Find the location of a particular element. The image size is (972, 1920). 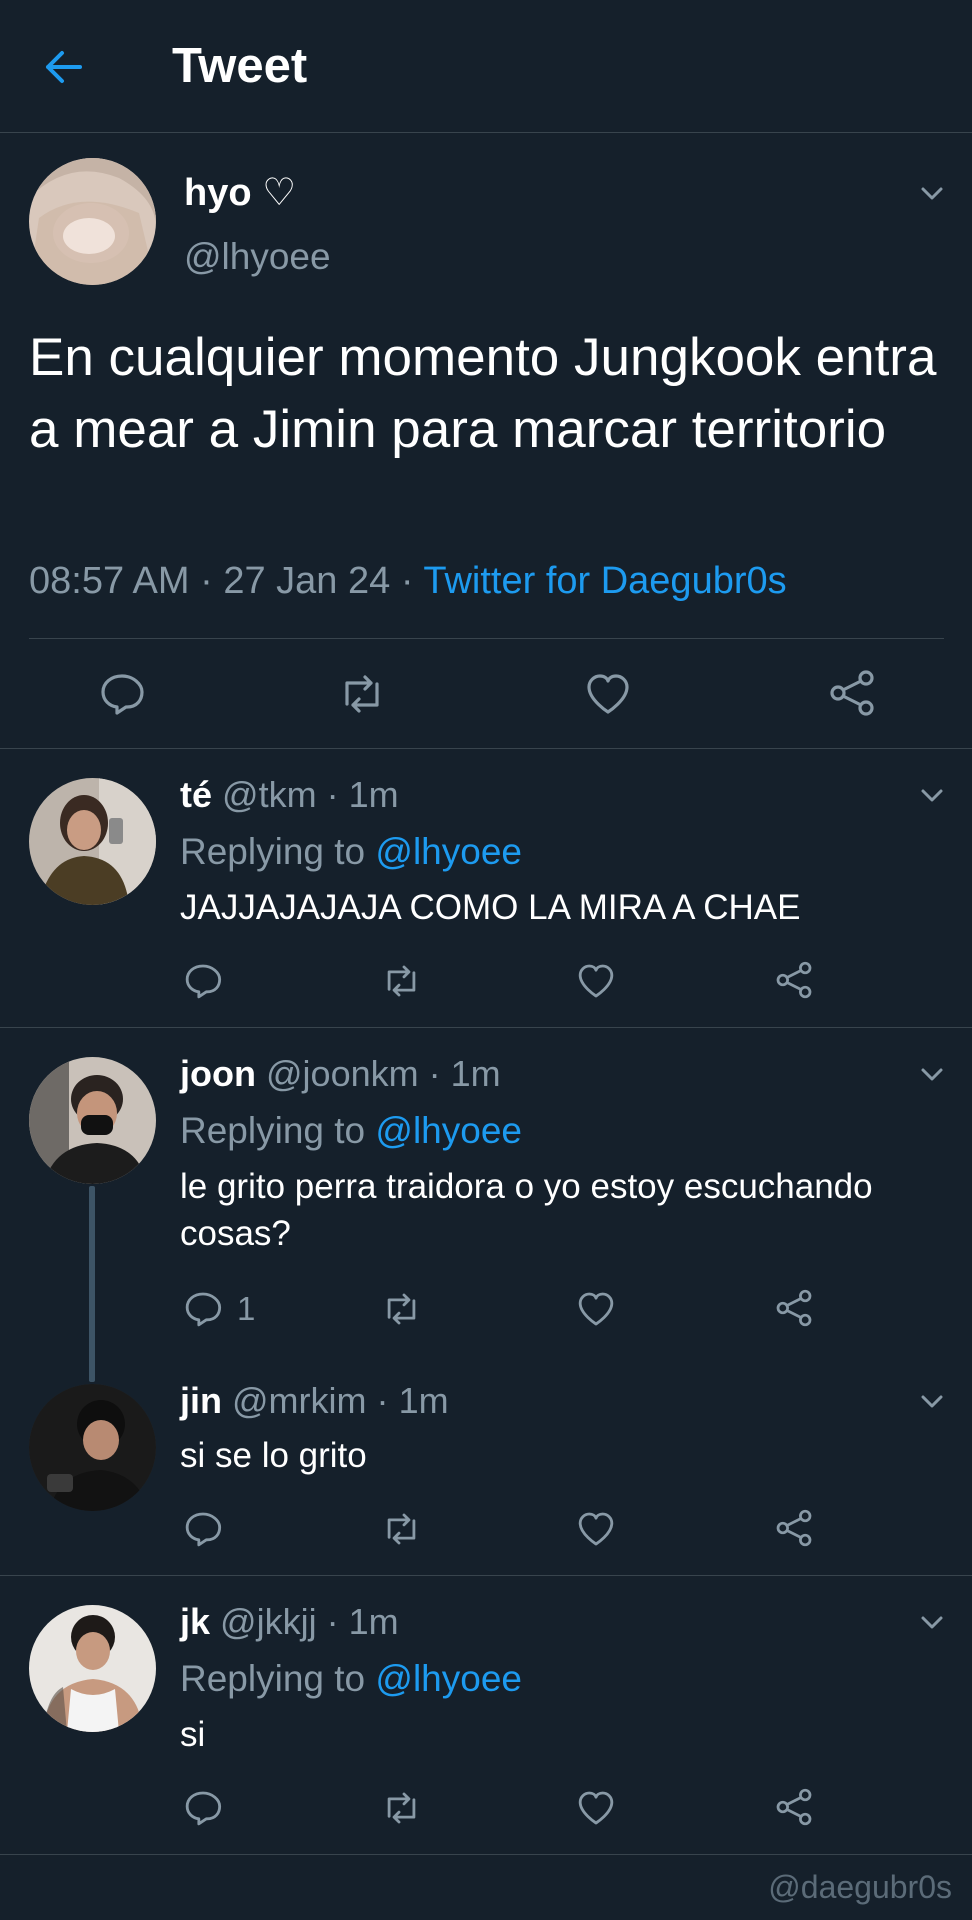

reply-text: JAJJAJAJAJA COMO LA MIRA A CHAE is located at coordinates (490, 907).